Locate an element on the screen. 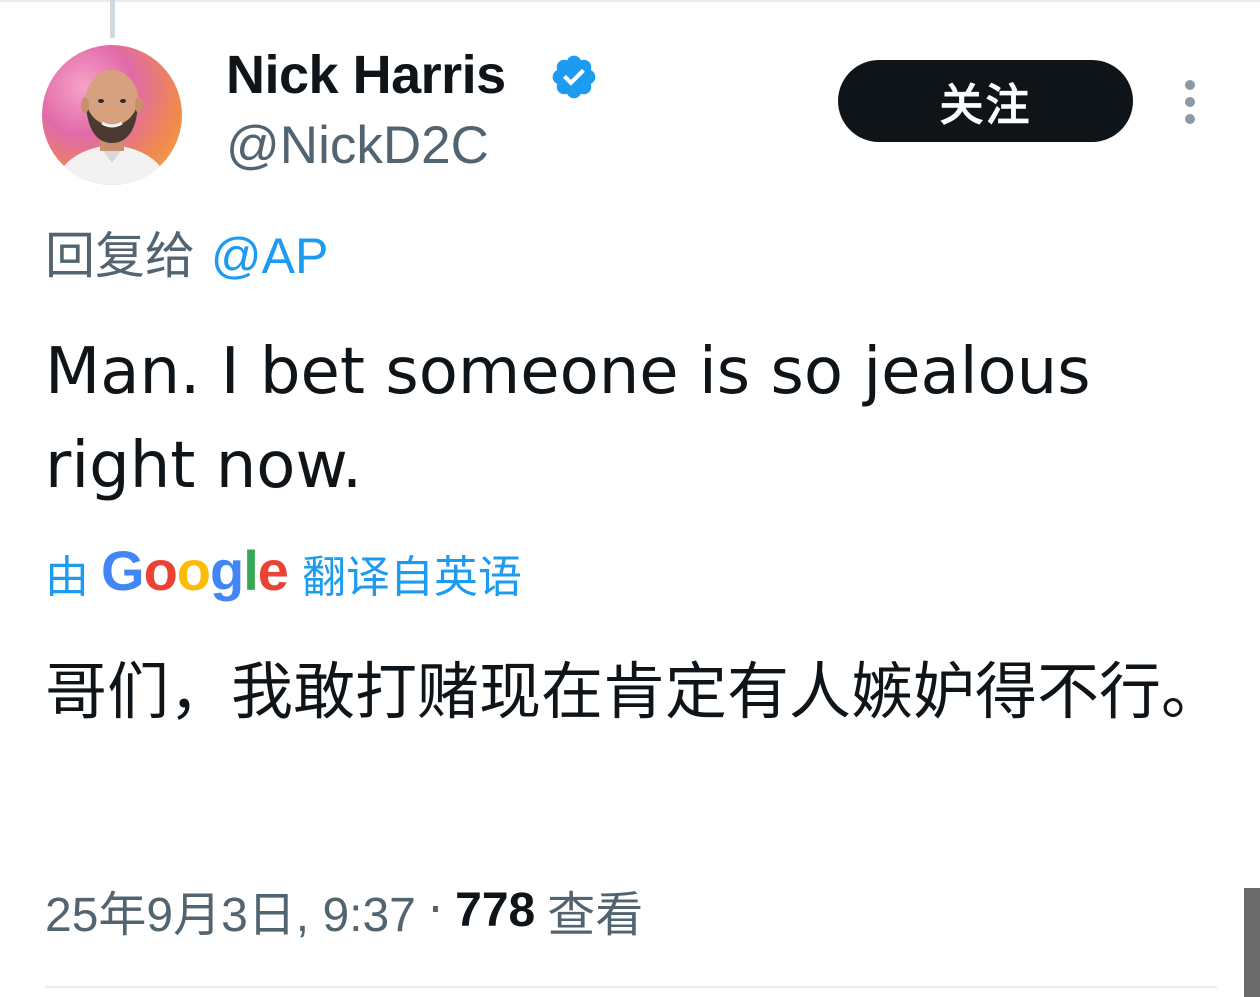  follow-button: 关注 is located at coordinates (985, 101).